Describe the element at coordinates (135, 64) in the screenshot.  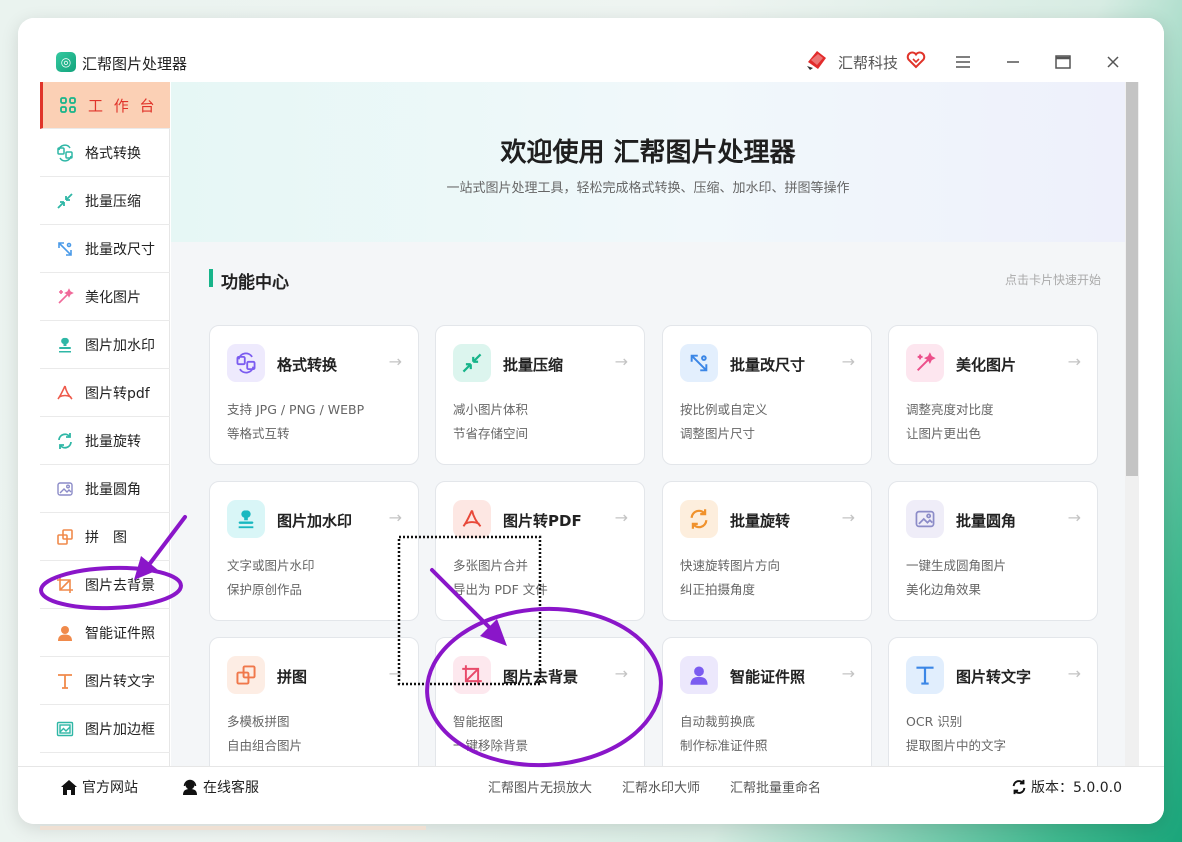
I see `app-title: 汇帮图片处理器` at that location.